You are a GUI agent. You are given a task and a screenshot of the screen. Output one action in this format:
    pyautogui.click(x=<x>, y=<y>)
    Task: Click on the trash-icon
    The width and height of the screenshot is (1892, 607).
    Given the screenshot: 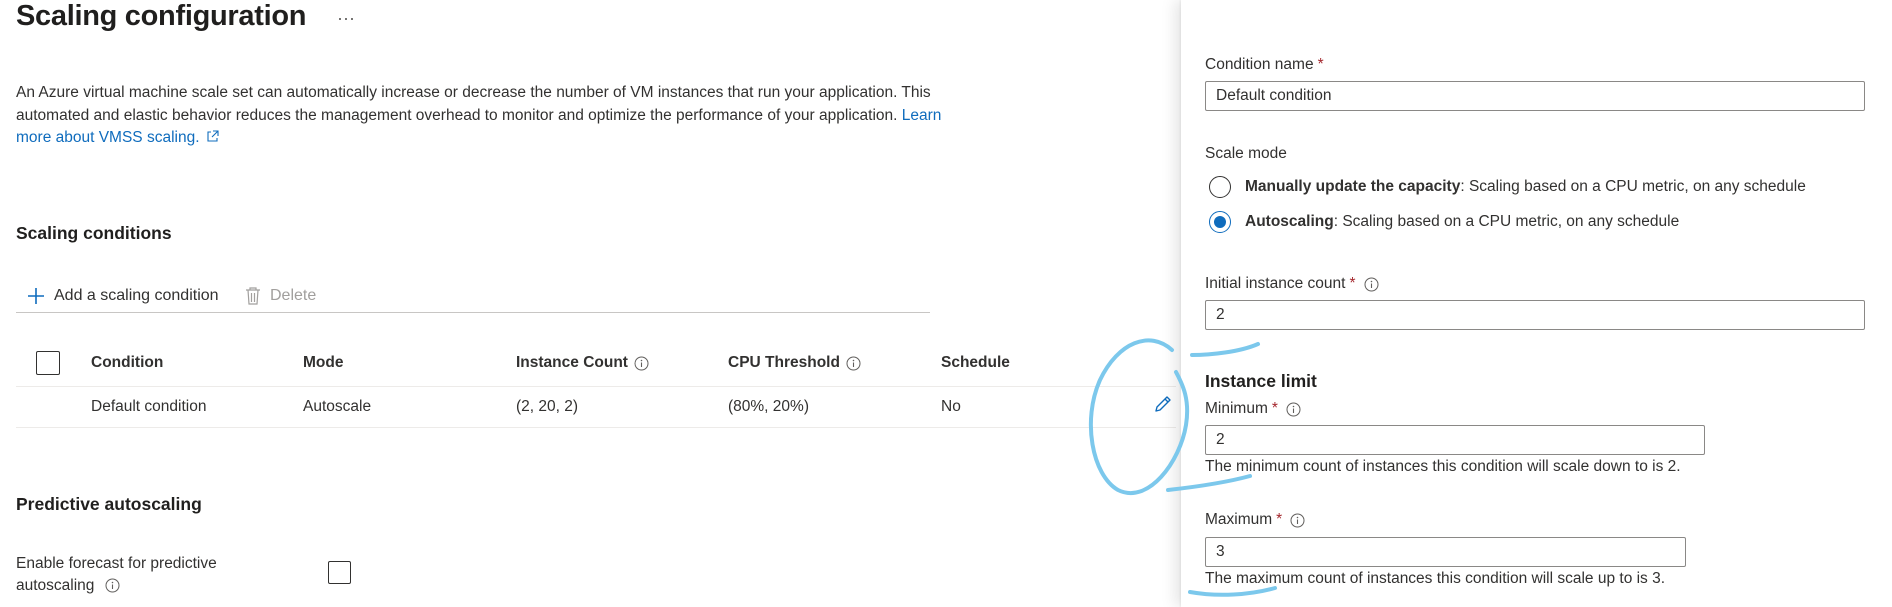 What is the action you would take?
    pyautogui.click(x=253, y=296)
    